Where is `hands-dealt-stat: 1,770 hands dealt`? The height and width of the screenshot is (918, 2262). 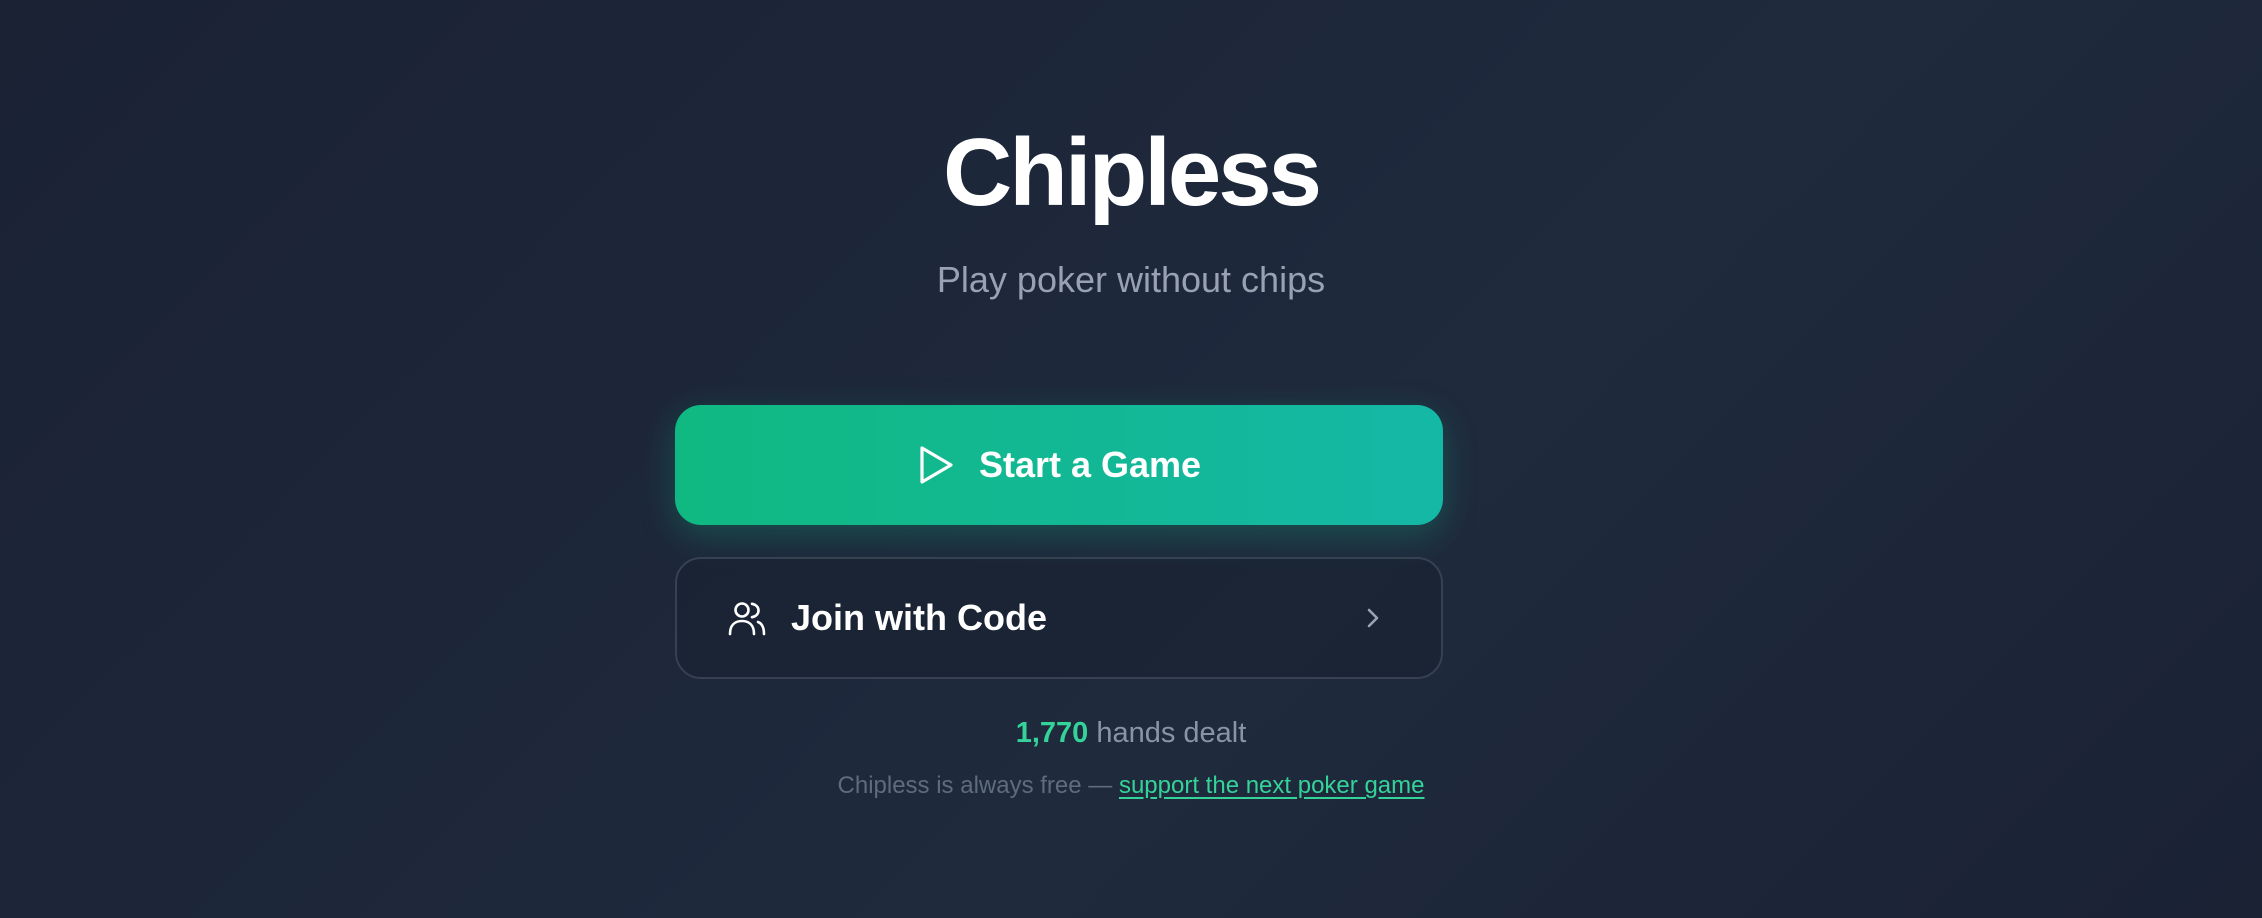
hands-dealt-stat: 1,770 hands dealt is located at coordinates (1131, 733).